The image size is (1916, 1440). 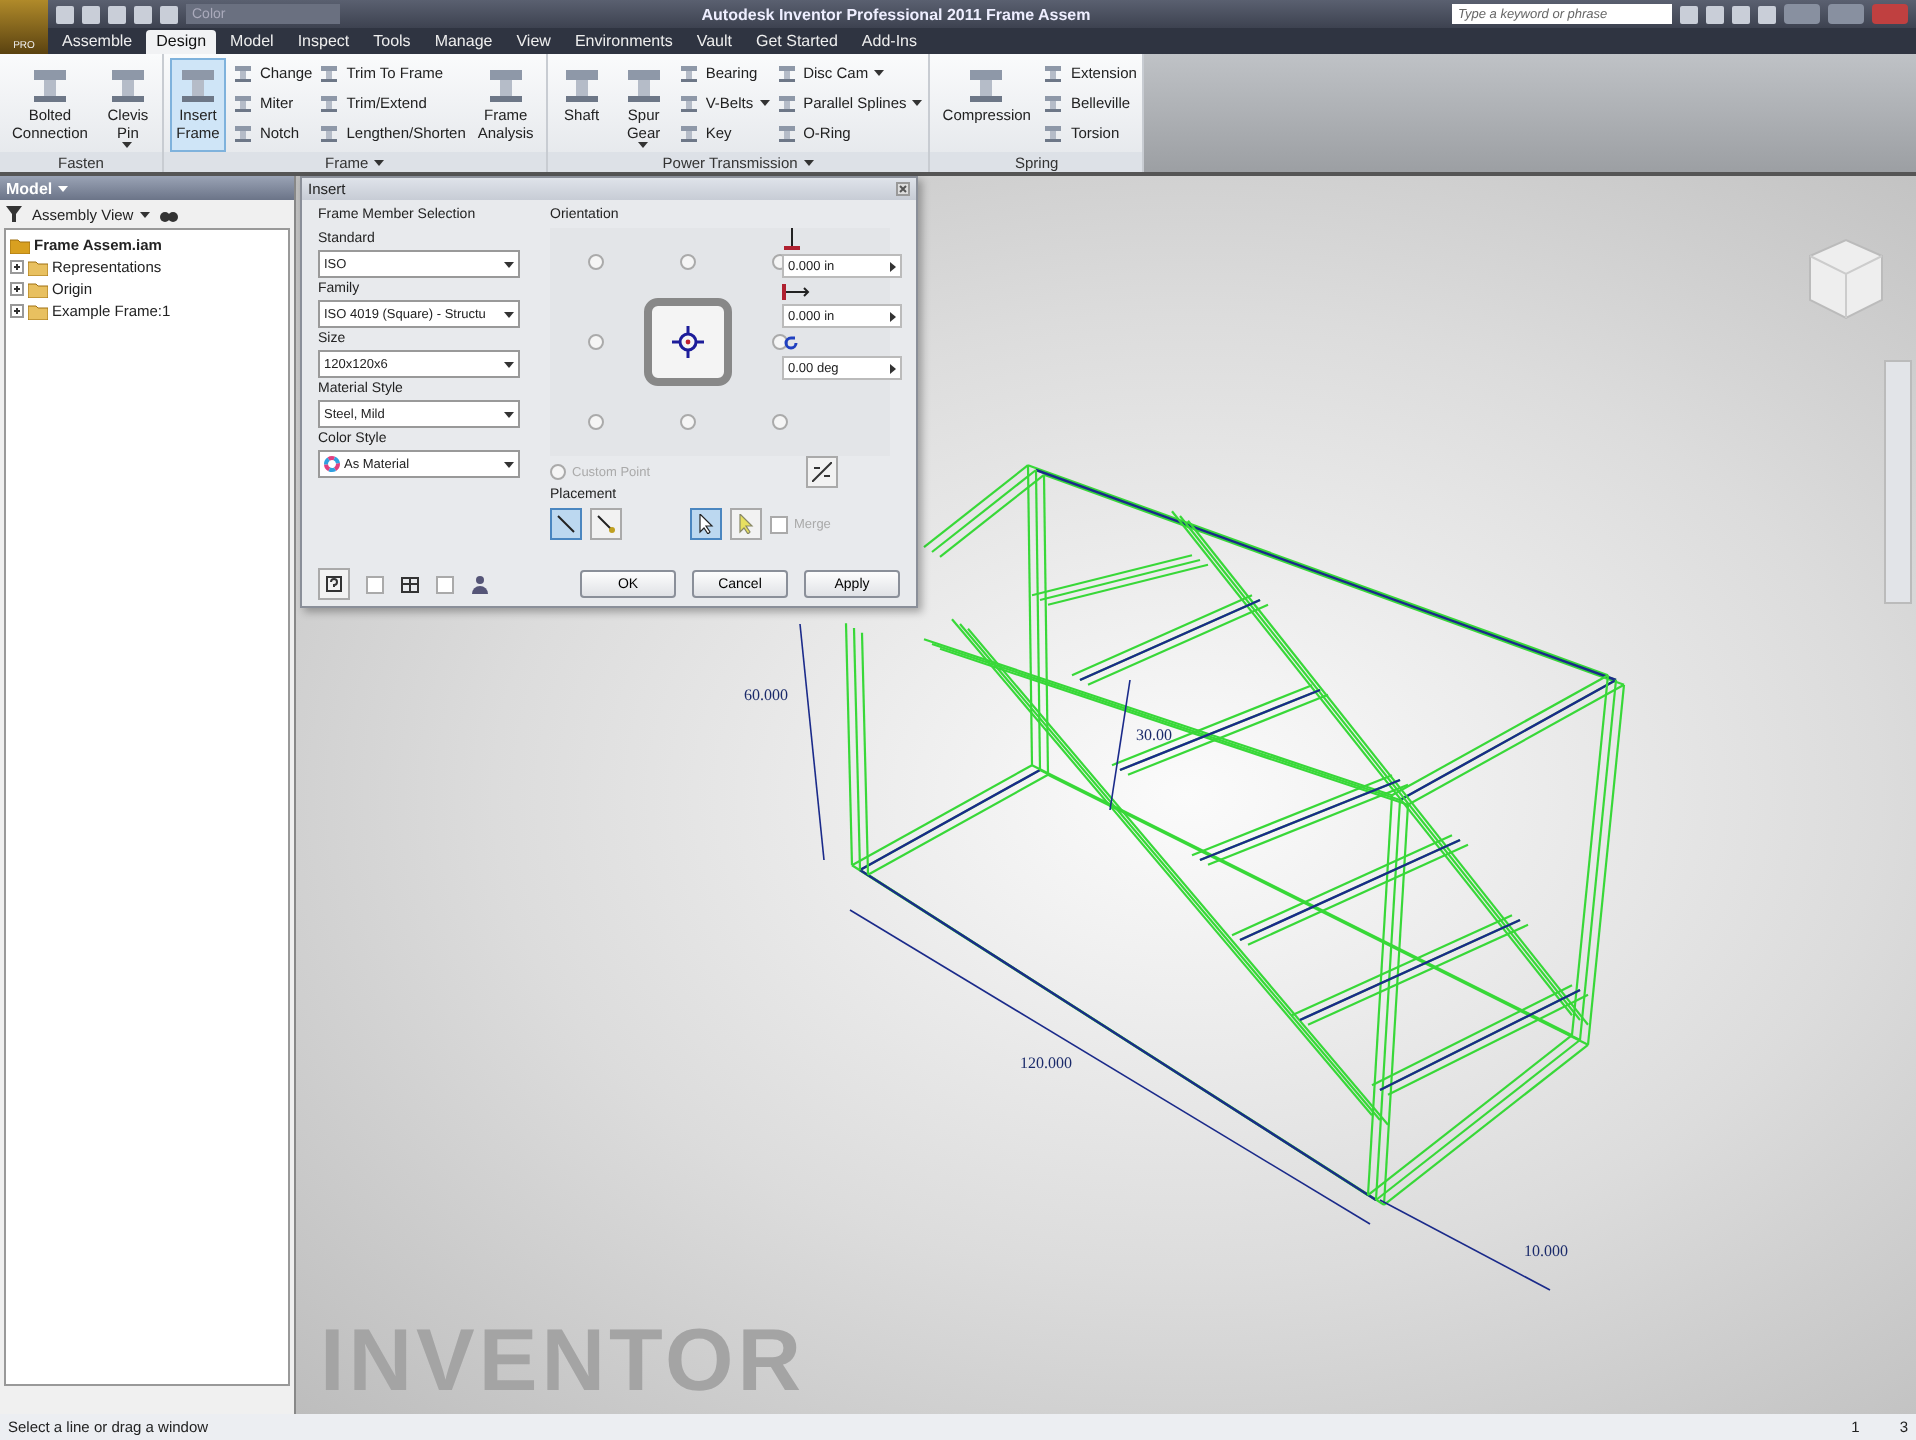 I want to click on ribbon-tab: Get Started, so click(x=797, y=42).